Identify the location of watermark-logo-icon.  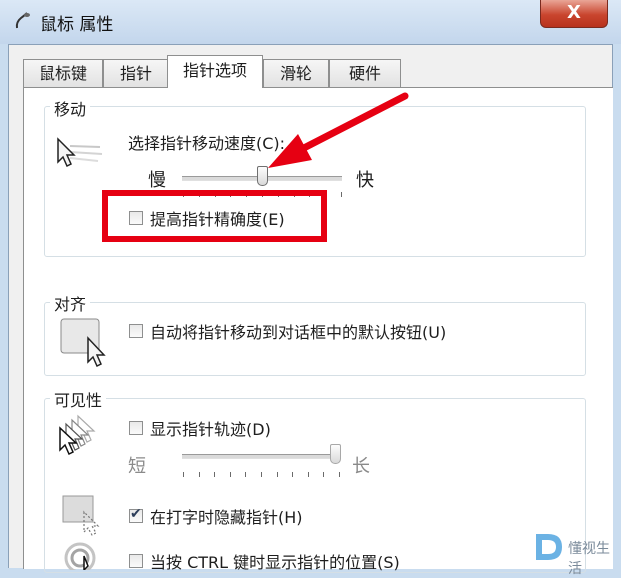
(549, 547).